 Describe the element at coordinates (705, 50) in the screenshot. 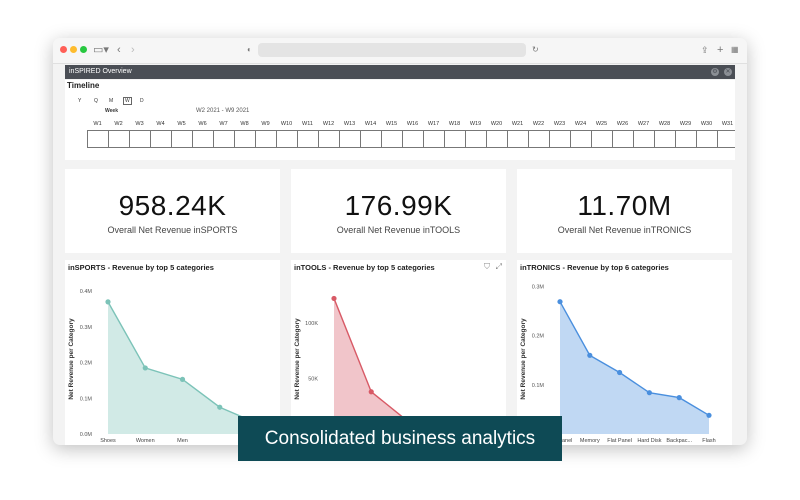

I see `share-icon: ⇪` at that location.